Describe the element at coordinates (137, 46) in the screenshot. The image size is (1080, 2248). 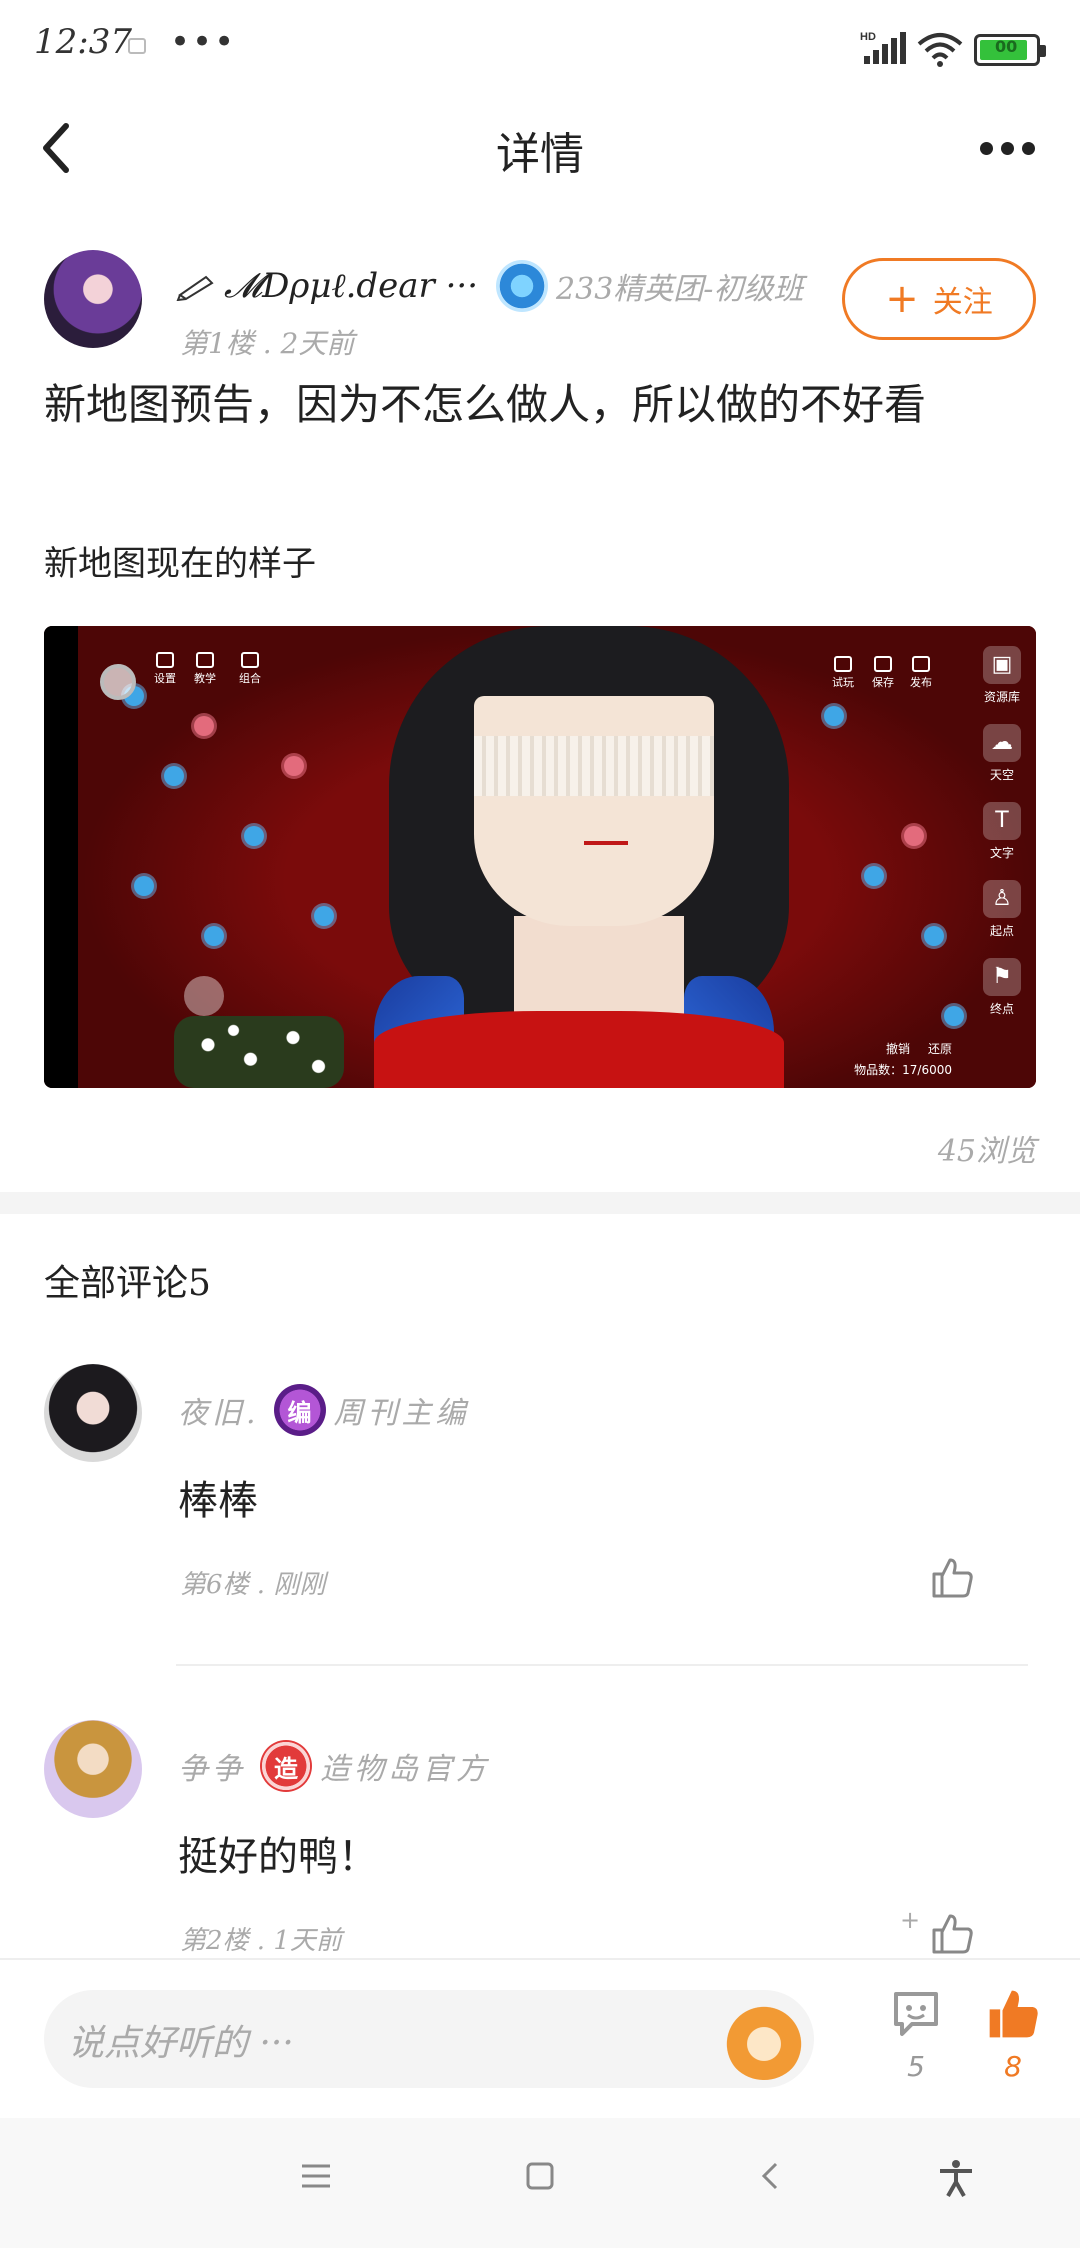
I see `notification-icon` at that location.